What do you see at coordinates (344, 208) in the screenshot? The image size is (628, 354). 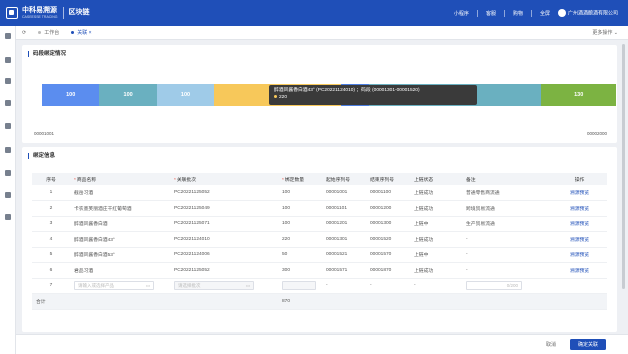 I see `table-cell: 00001101` at bounding box center [344, 208].